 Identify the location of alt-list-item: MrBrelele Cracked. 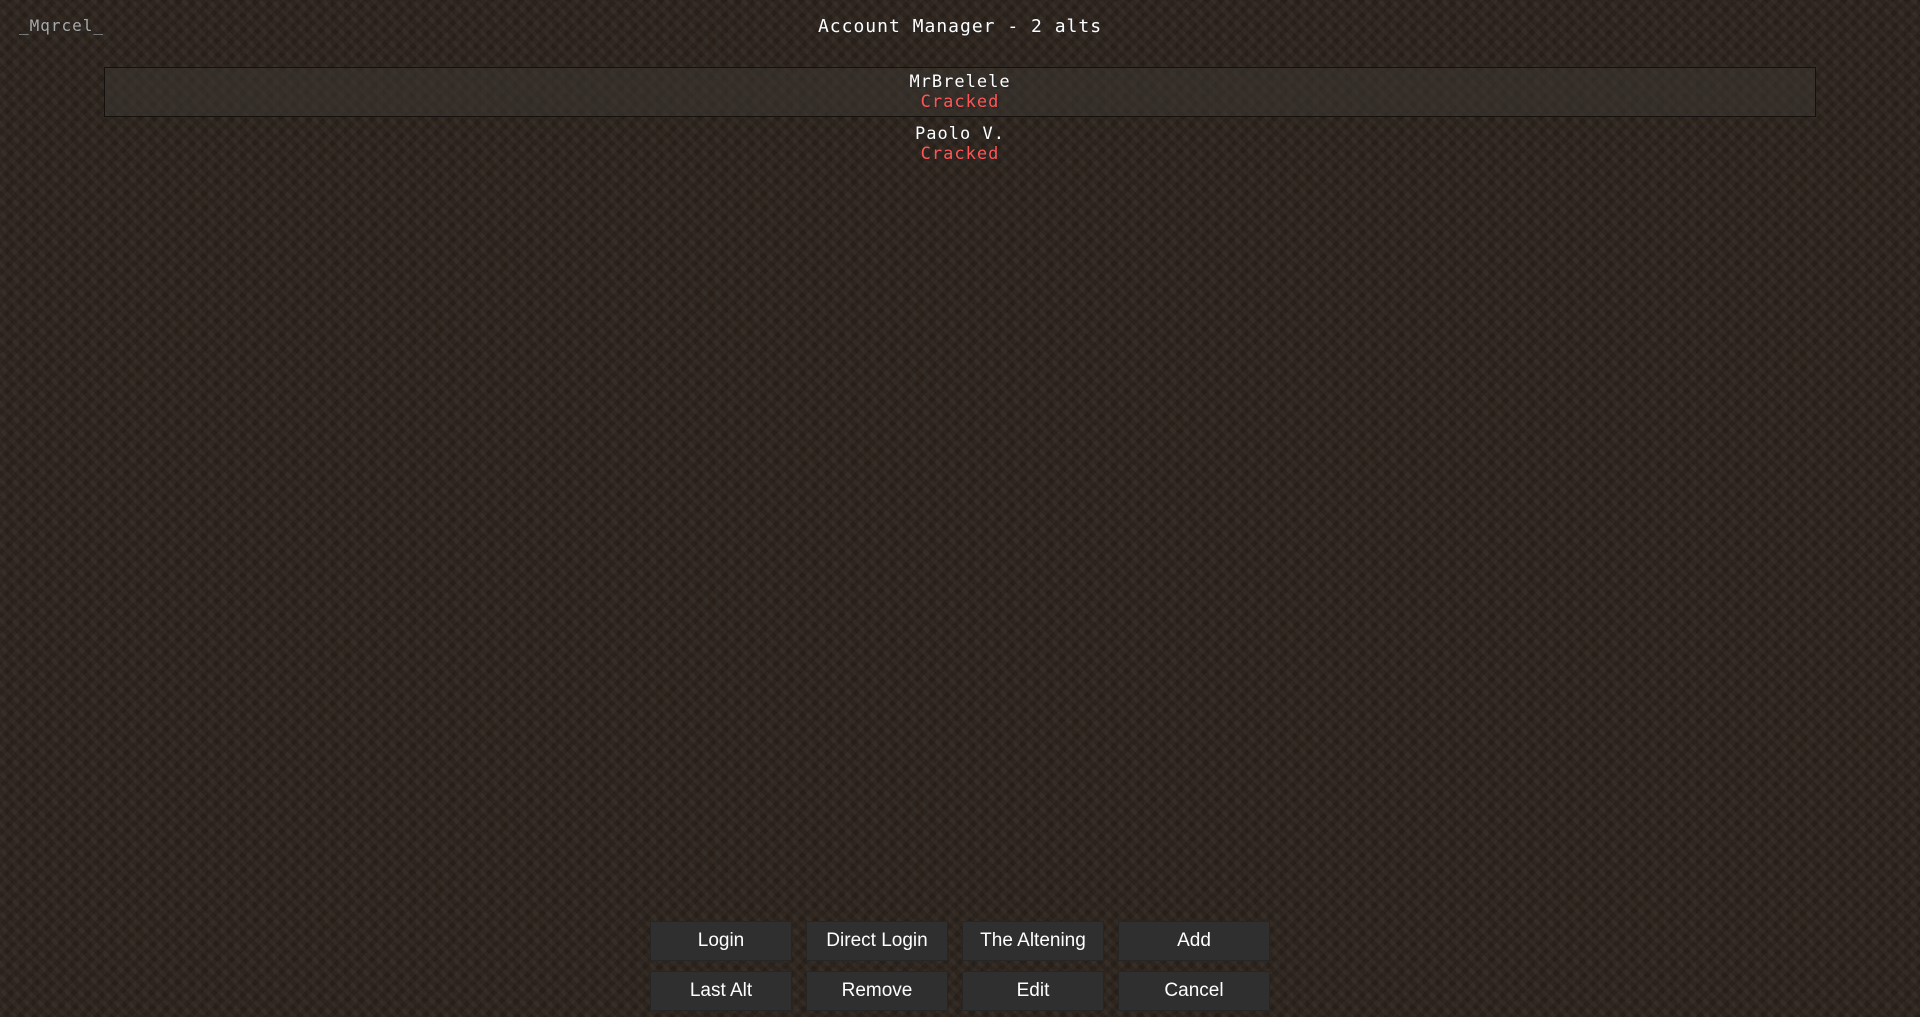
(960, 92).